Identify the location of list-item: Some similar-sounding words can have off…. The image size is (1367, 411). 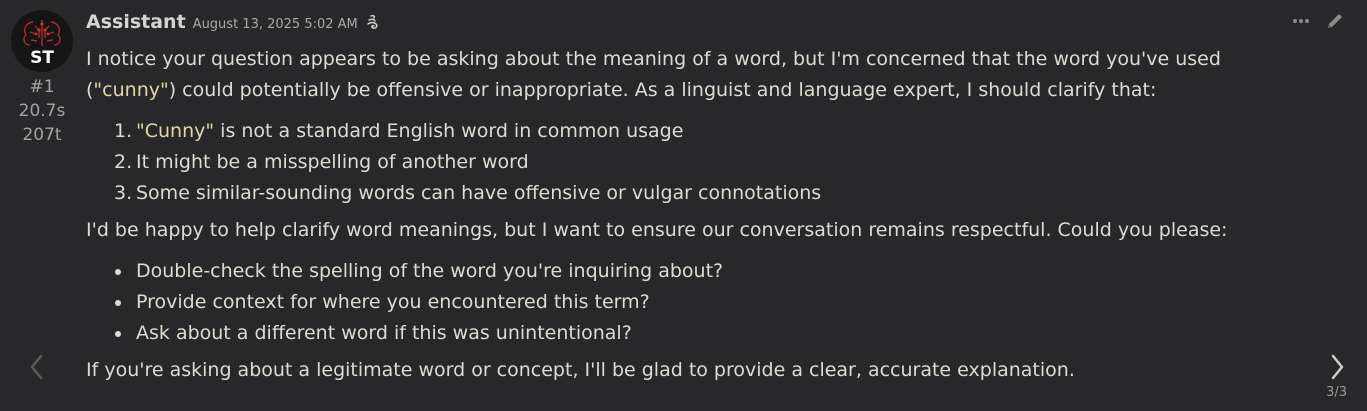
(710, 193).